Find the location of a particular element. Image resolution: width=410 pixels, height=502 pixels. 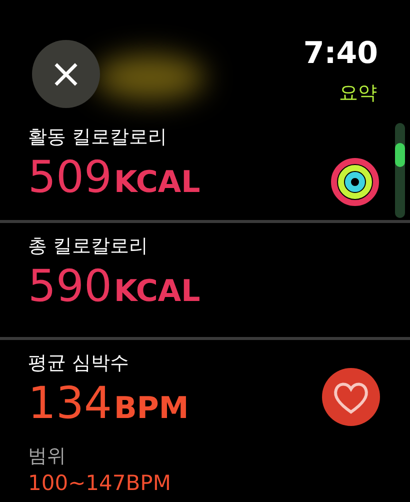

range-value: 100~147BPM is located at coordinates (100, 483).